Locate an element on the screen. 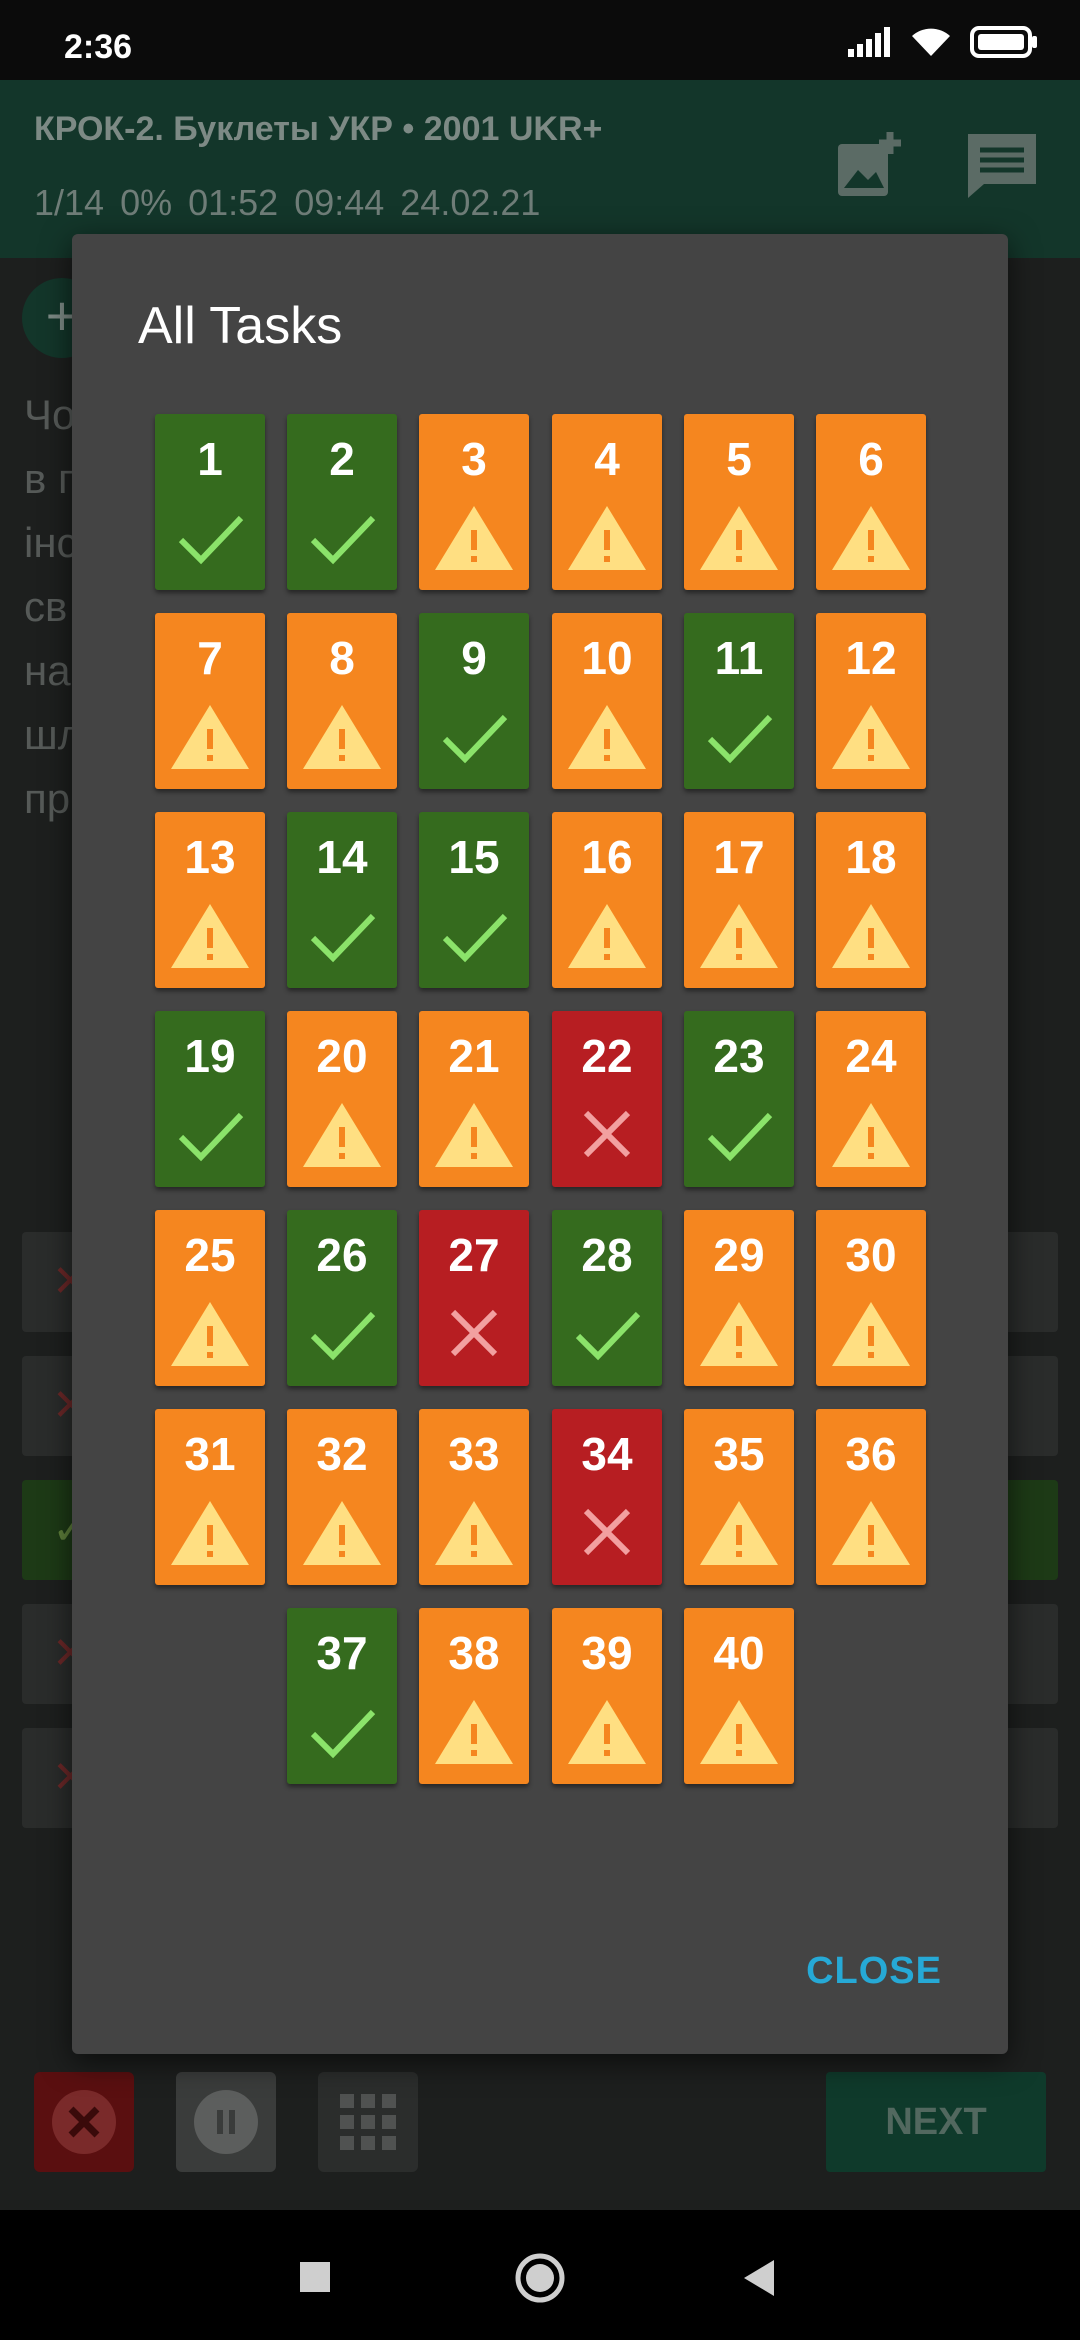  task-number: 39 is located at coordinates (607, 1653).